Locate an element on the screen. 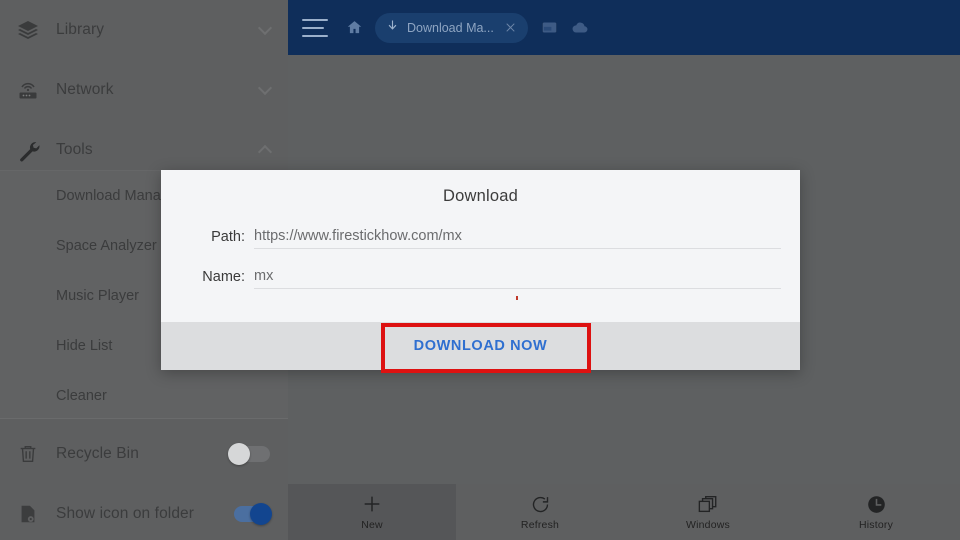 This screenshot has height=540, width=960. refresh-icon is located at coordinates (540, 504).